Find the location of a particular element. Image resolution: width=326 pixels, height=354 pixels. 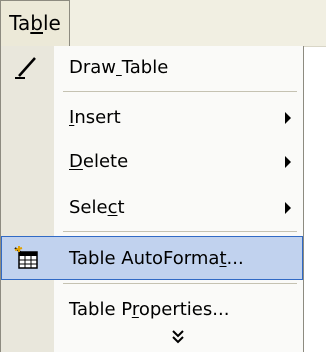

table-menu-title: Table is located at coordinates (35, 23).